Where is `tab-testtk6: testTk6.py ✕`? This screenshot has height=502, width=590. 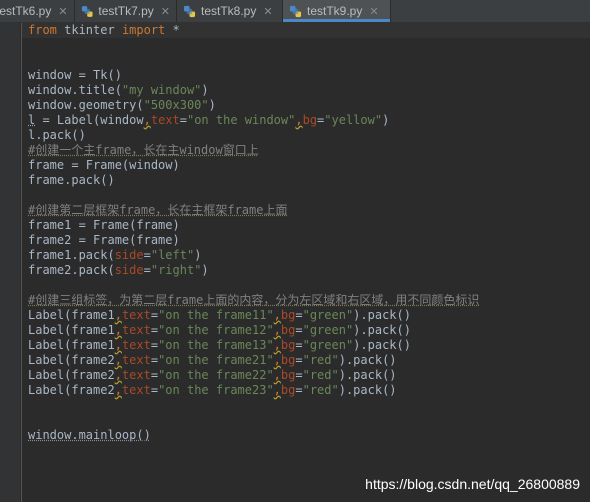
tab-testtk6: testTk6.py ✕ is located at coordinates (37, 11).